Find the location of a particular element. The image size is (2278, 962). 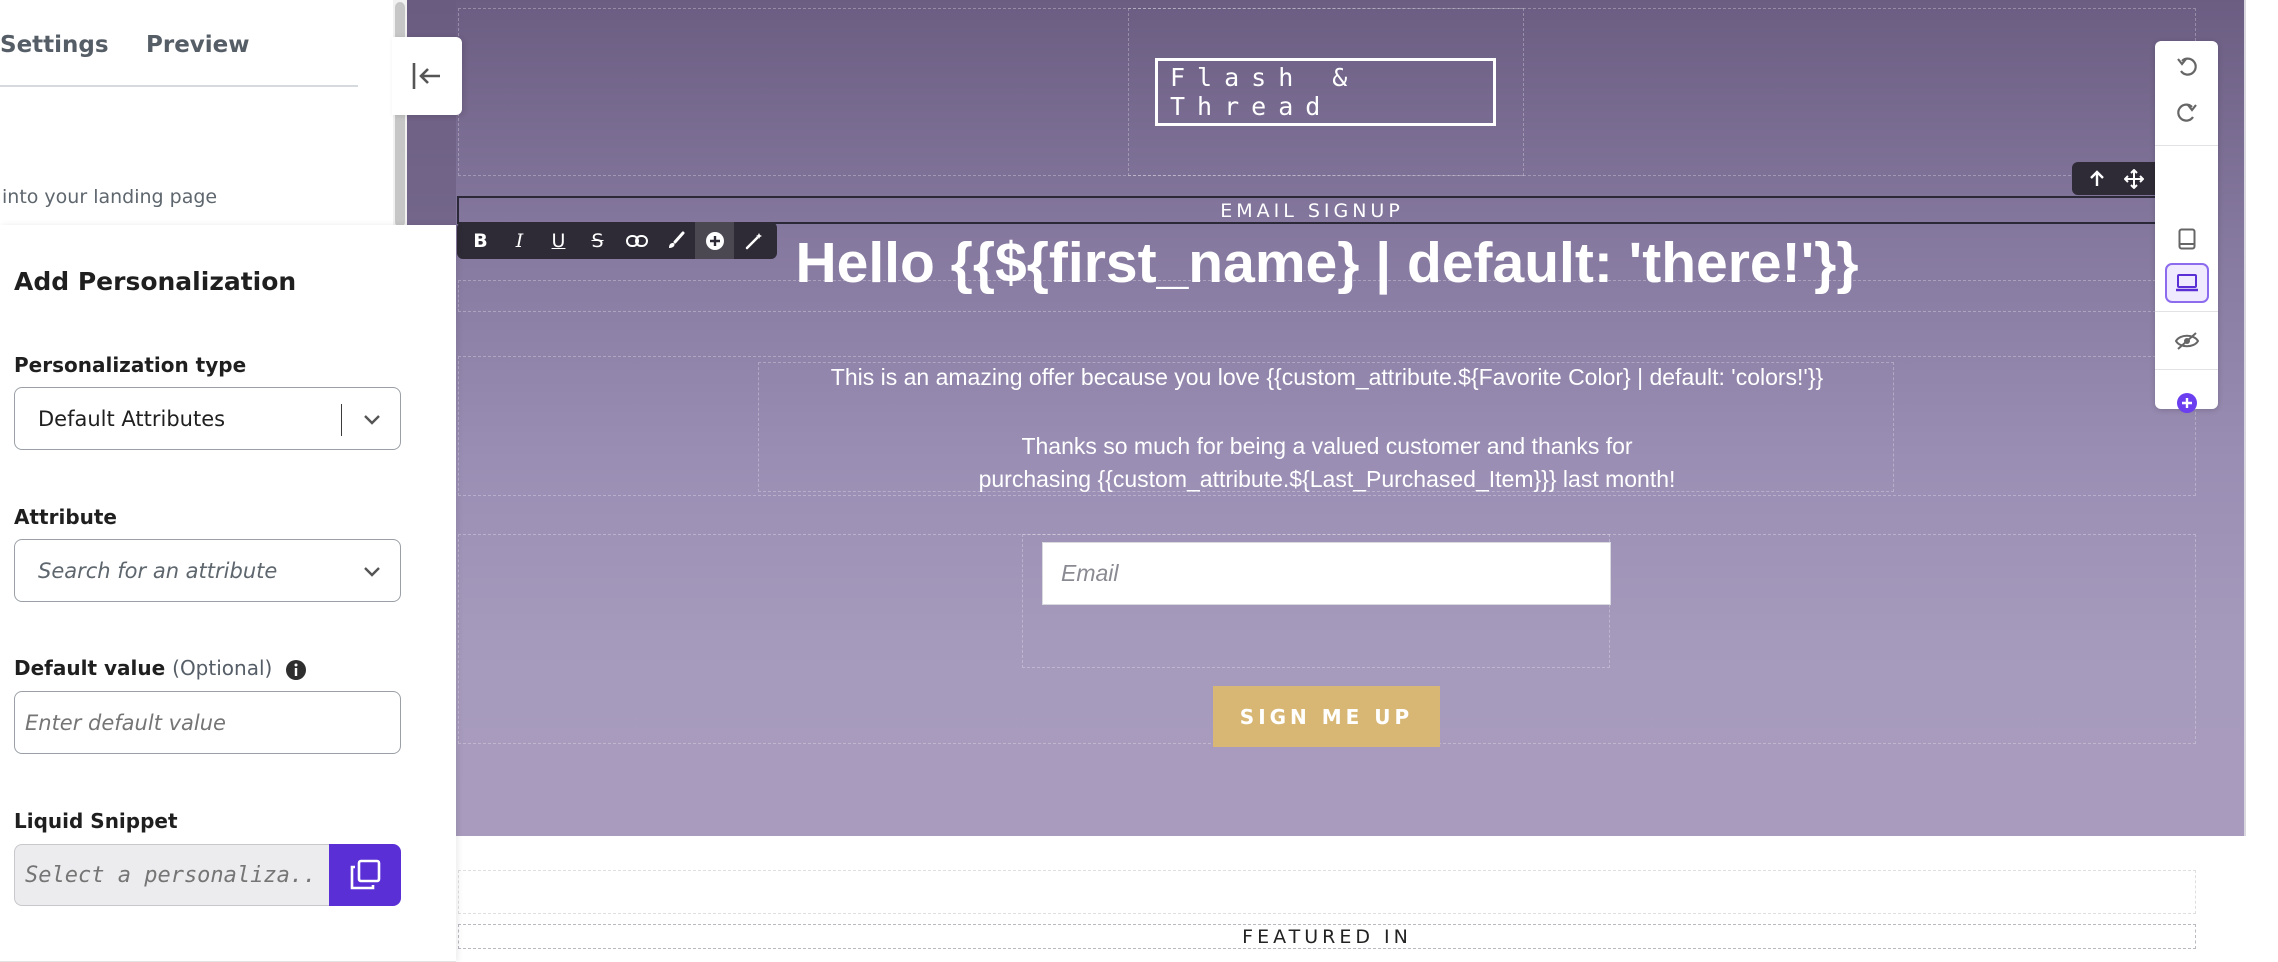

add-personalization-icon is located at coordinates (714, 240).